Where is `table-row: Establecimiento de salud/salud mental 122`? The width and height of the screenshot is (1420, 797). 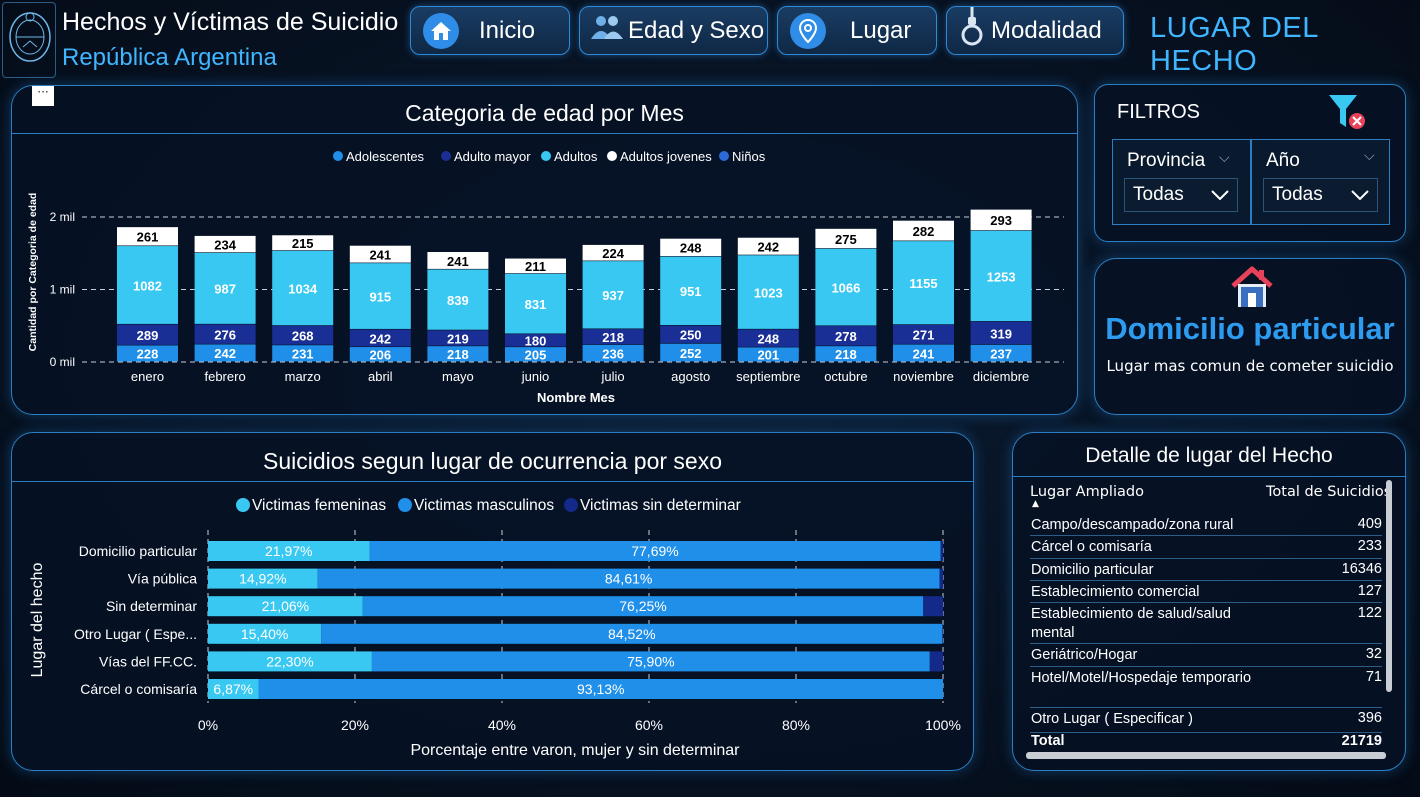
table-row: Establecimiento de salud/salud mental 122 is located at coordinates (1206, 623).